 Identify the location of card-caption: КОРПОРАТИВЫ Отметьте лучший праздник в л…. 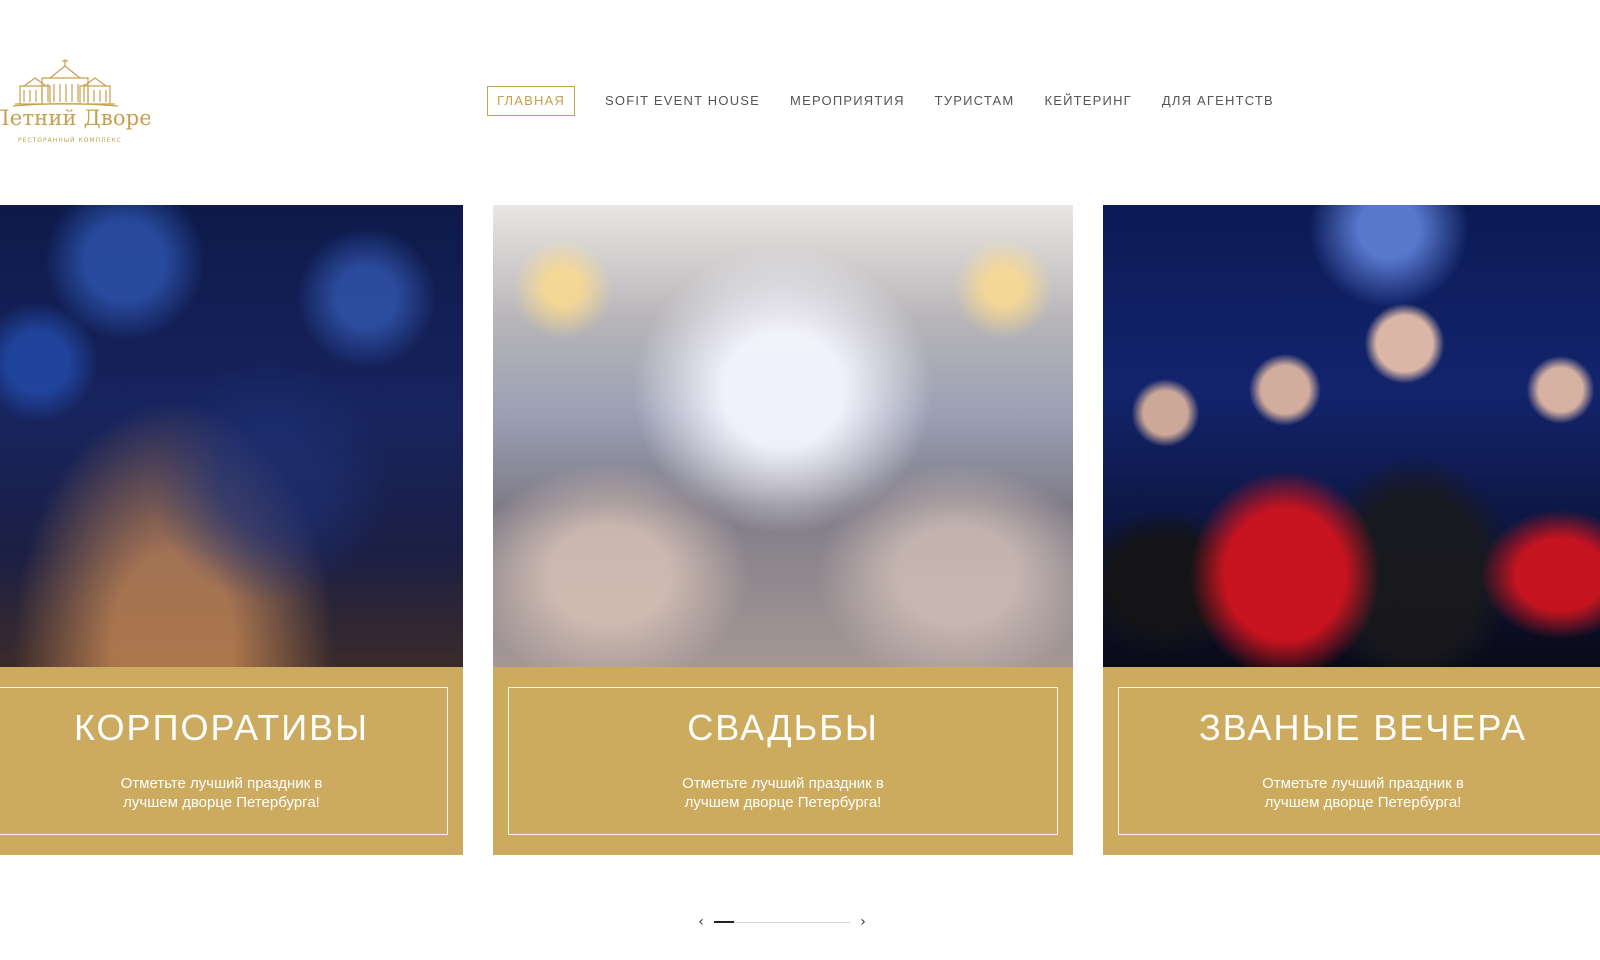
(231, 761).